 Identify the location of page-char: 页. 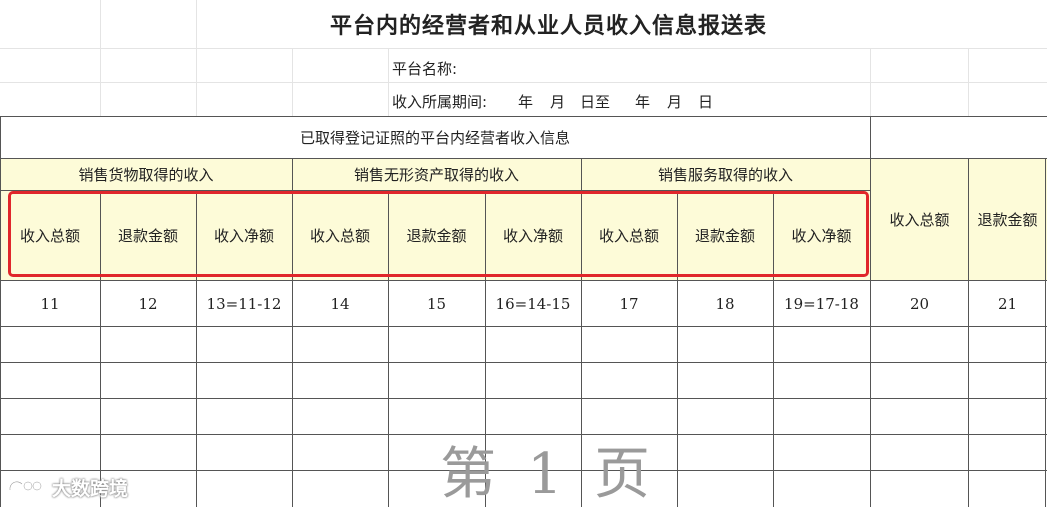
(626, 474).